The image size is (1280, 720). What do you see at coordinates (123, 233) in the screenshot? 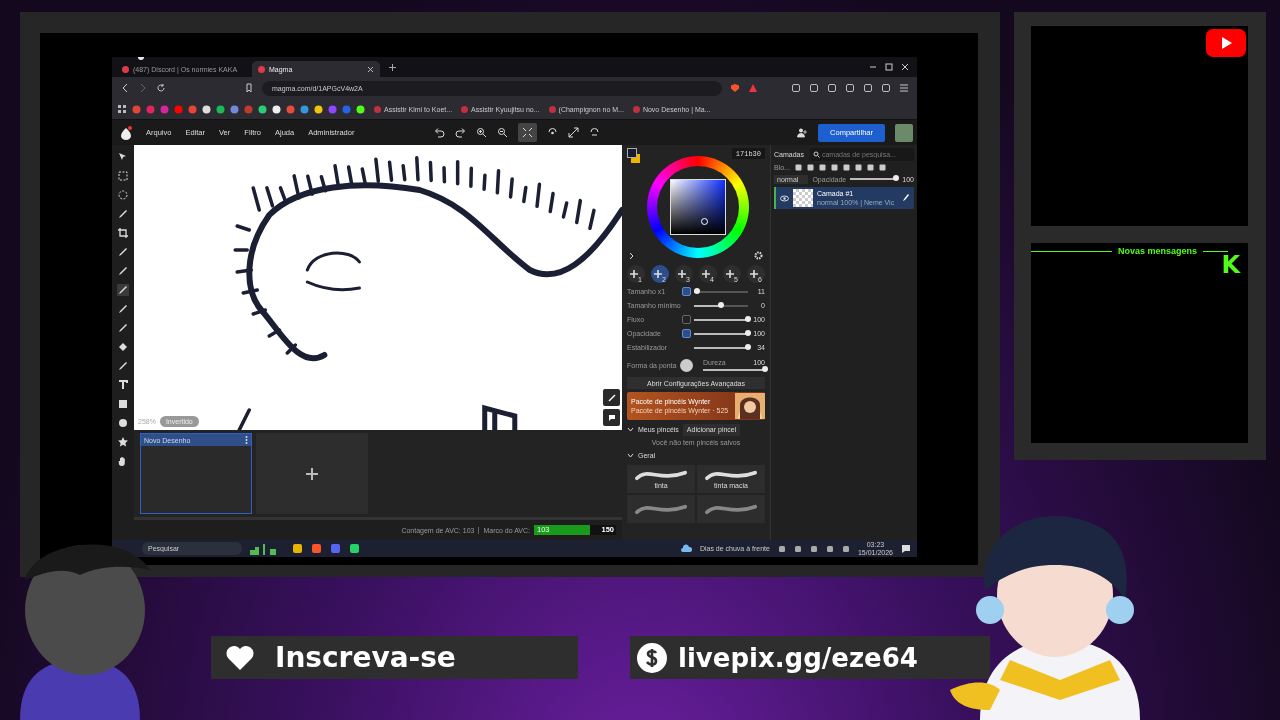
I see `crop-icon` at bounding box center [123, 233].